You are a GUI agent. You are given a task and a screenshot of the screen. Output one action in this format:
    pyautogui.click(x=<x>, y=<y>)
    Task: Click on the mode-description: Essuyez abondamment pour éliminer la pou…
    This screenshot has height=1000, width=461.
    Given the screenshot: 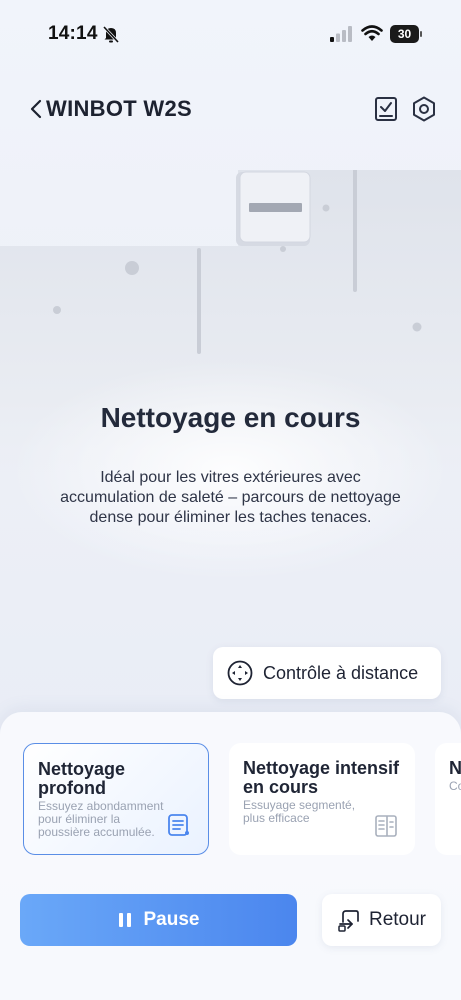 What is the action you would take?
    pyautogui.click(x=101, y=819)
    